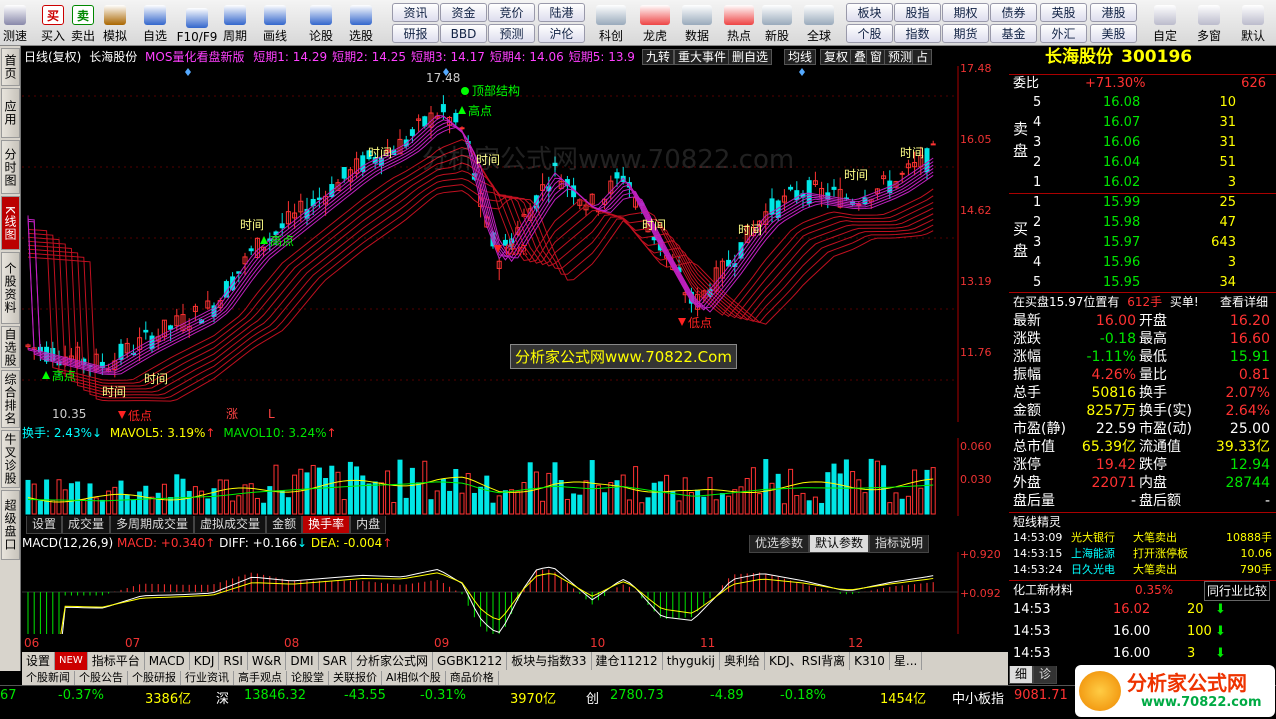 This screenshot has height=719, width=1276. Describe the element at coordinates (415, 12) in the screenshot. I see `toolbar-btn-0: 资讯` at that location.